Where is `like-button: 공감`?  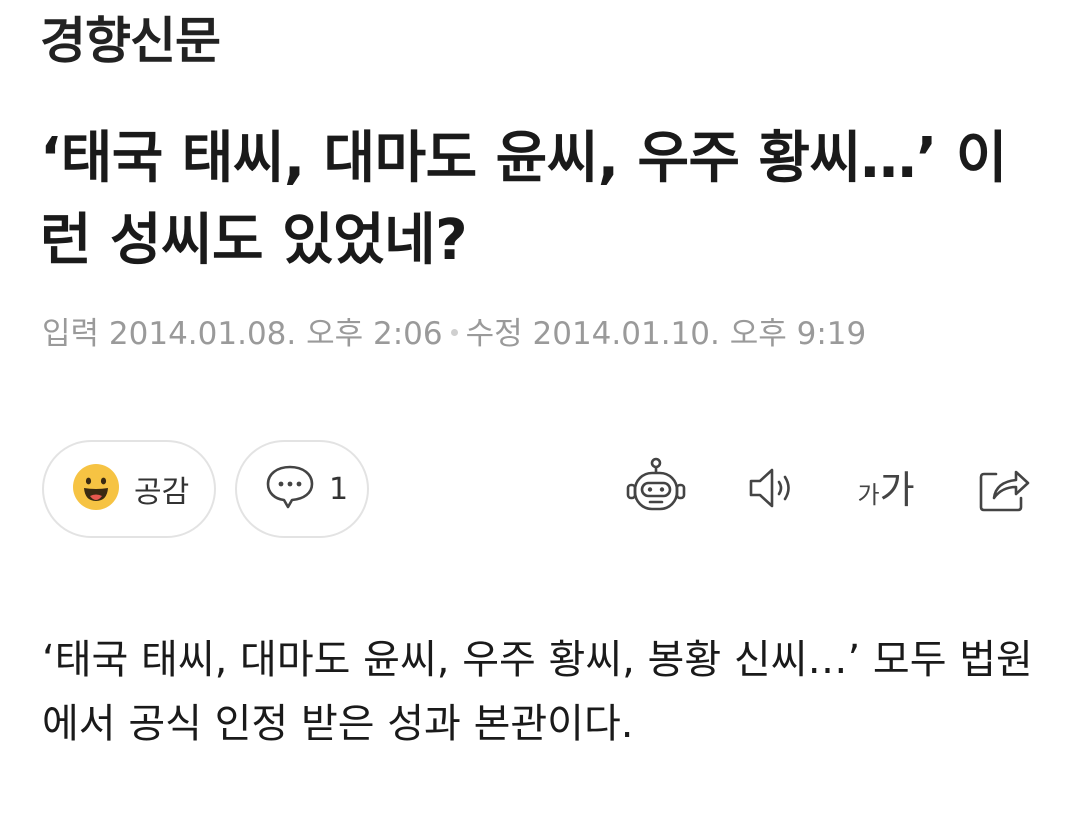
like-button: 공감 is located at coordinates (129, 489).